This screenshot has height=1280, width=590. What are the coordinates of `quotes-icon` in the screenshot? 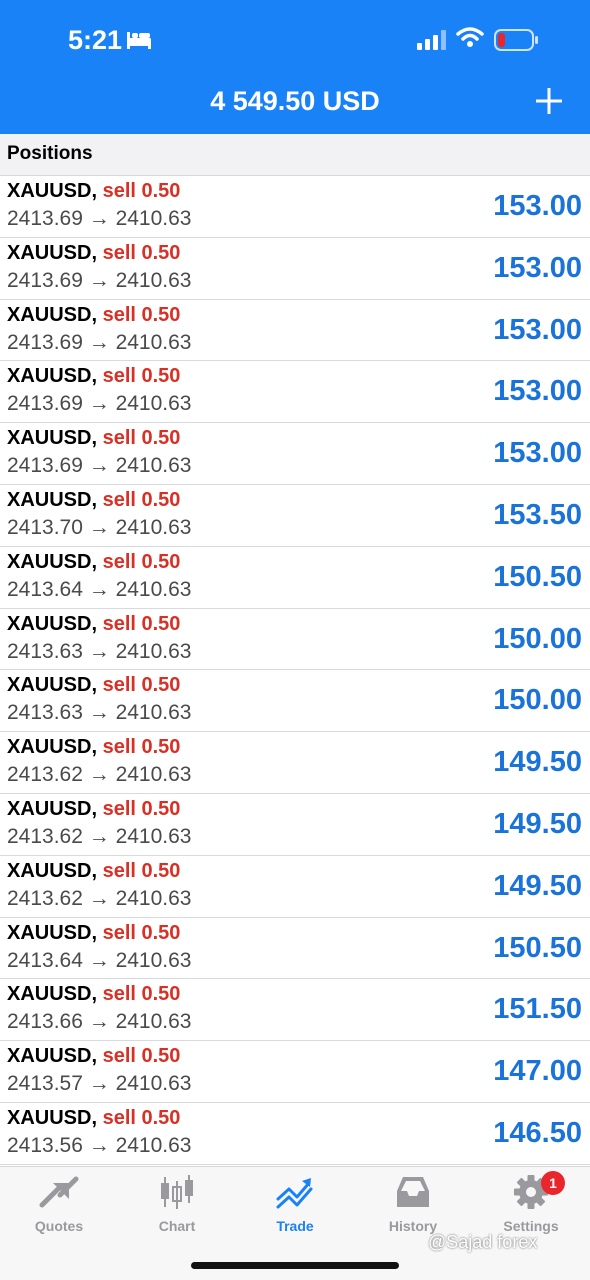 It's located at (59, 1192).